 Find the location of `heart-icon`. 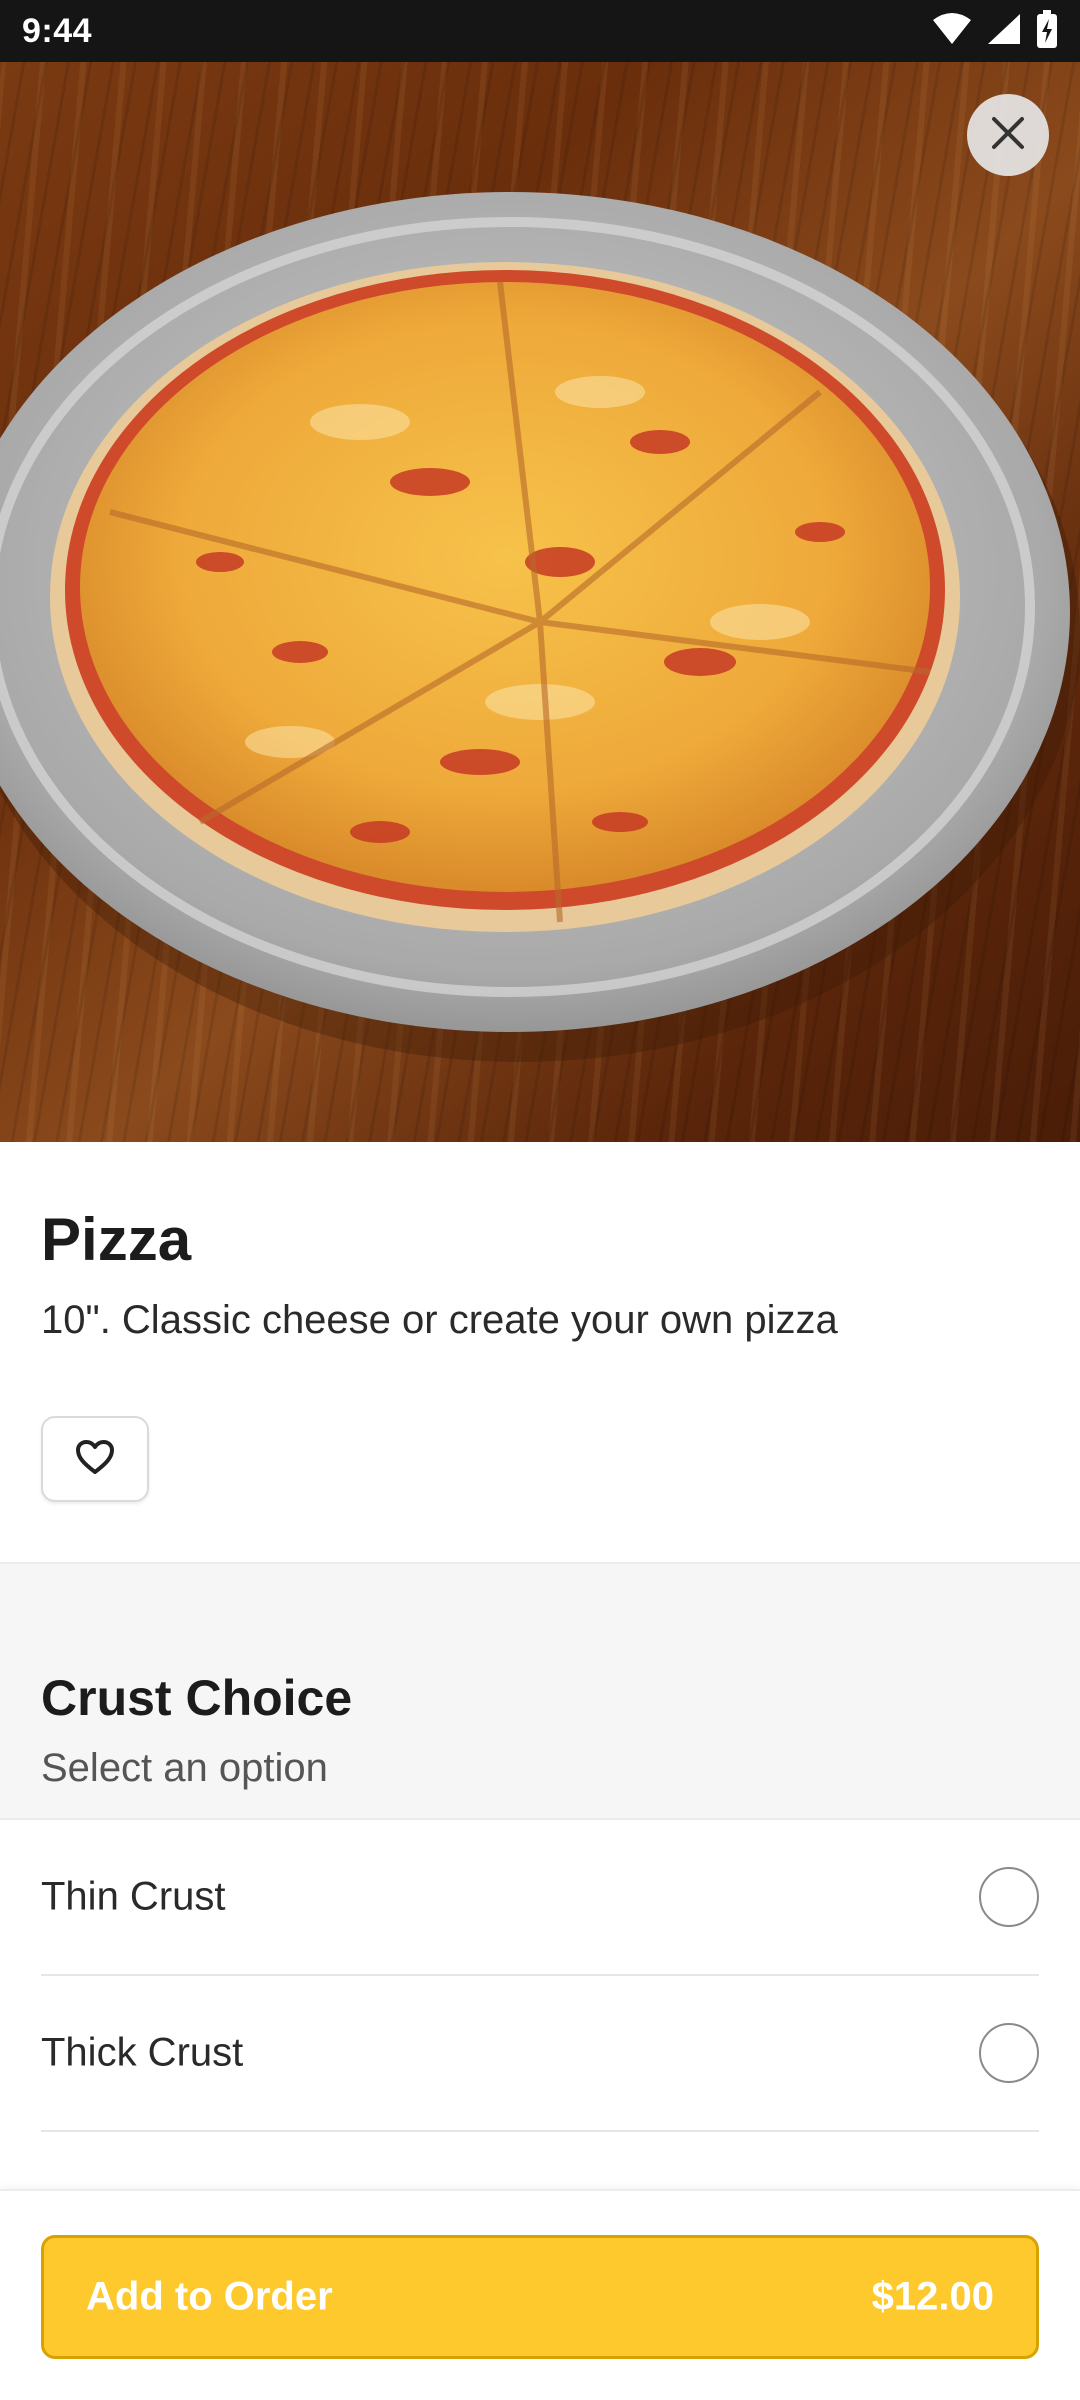

heart-icon is located at coordinates (95, 1459).